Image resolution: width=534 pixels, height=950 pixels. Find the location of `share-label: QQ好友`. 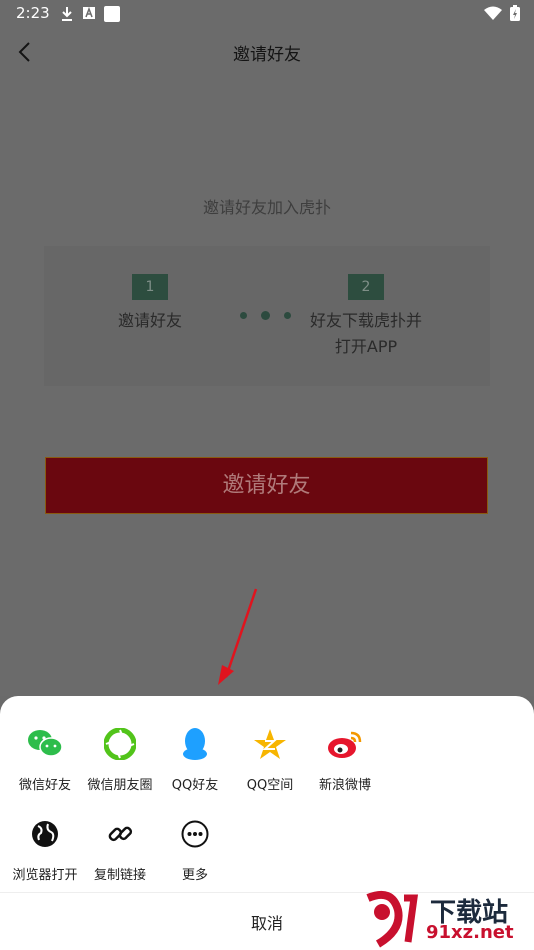

share-label: QQ好友 is located at coordinates (195, 785).